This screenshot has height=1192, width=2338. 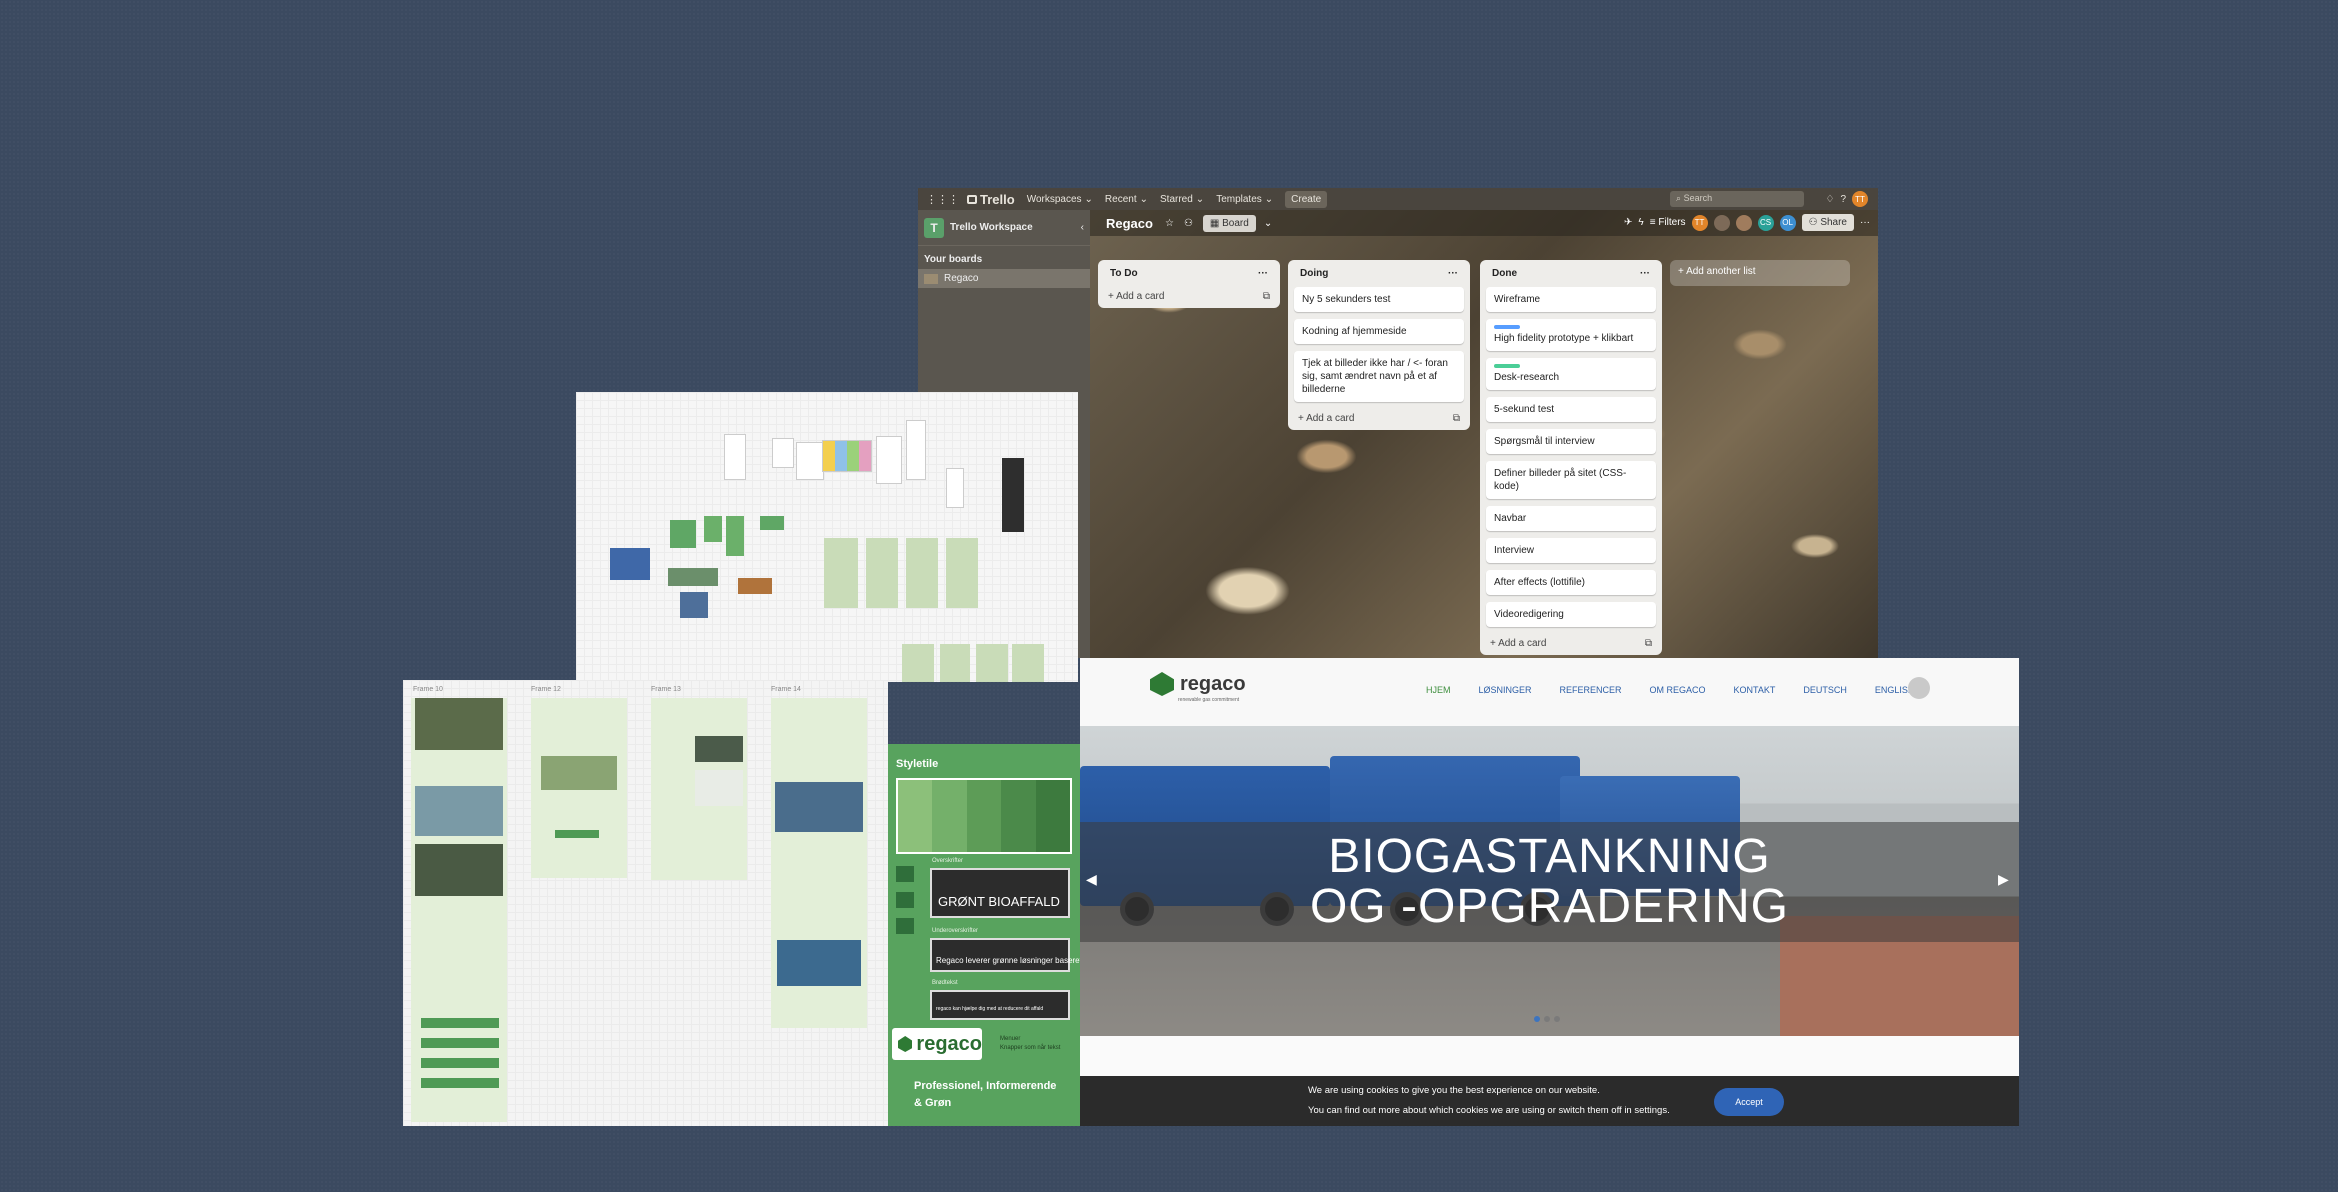 I want to click on workspace-header: T Trello Workspace ‹, so click(x=1004, y=228).